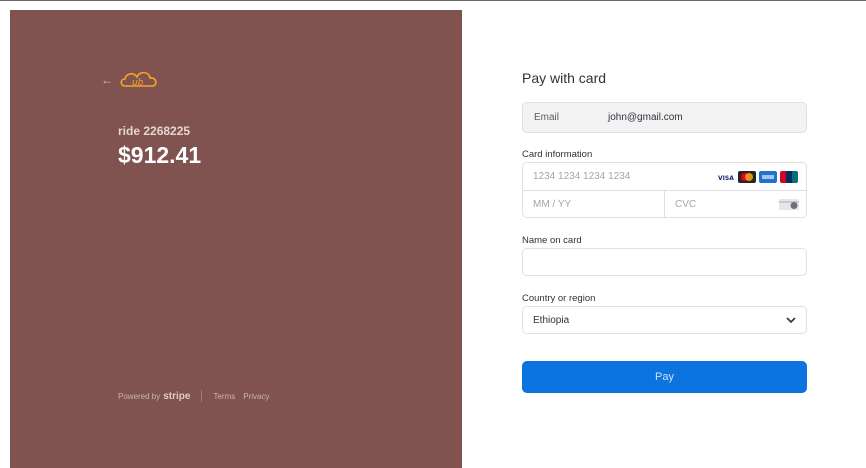  Describe the element at coordinates (736, 204) in the screenshot. I see `cvc-input: CVC` at that location.